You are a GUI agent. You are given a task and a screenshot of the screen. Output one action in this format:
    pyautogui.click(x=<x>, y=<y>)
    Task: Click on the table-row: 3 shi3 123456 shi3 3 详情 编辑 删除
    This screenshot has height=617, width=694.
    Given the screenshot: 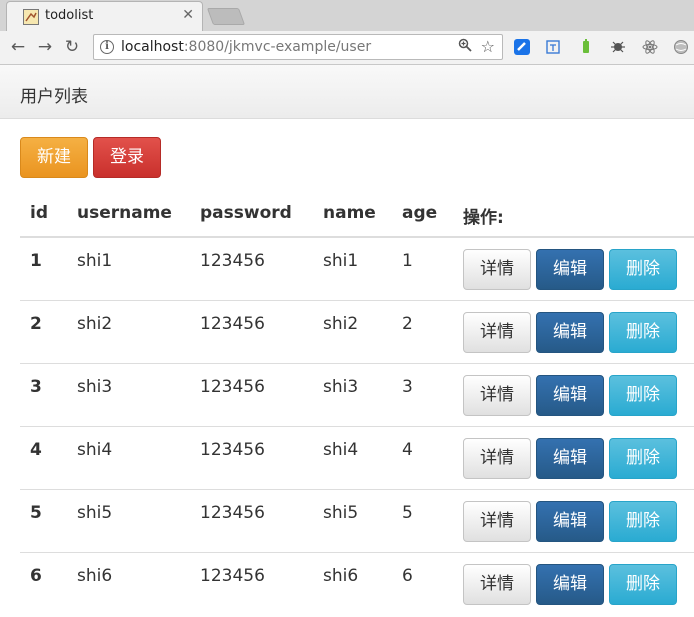 What is the action you would take?
    pyautogui.click(x=357, y=395)
    